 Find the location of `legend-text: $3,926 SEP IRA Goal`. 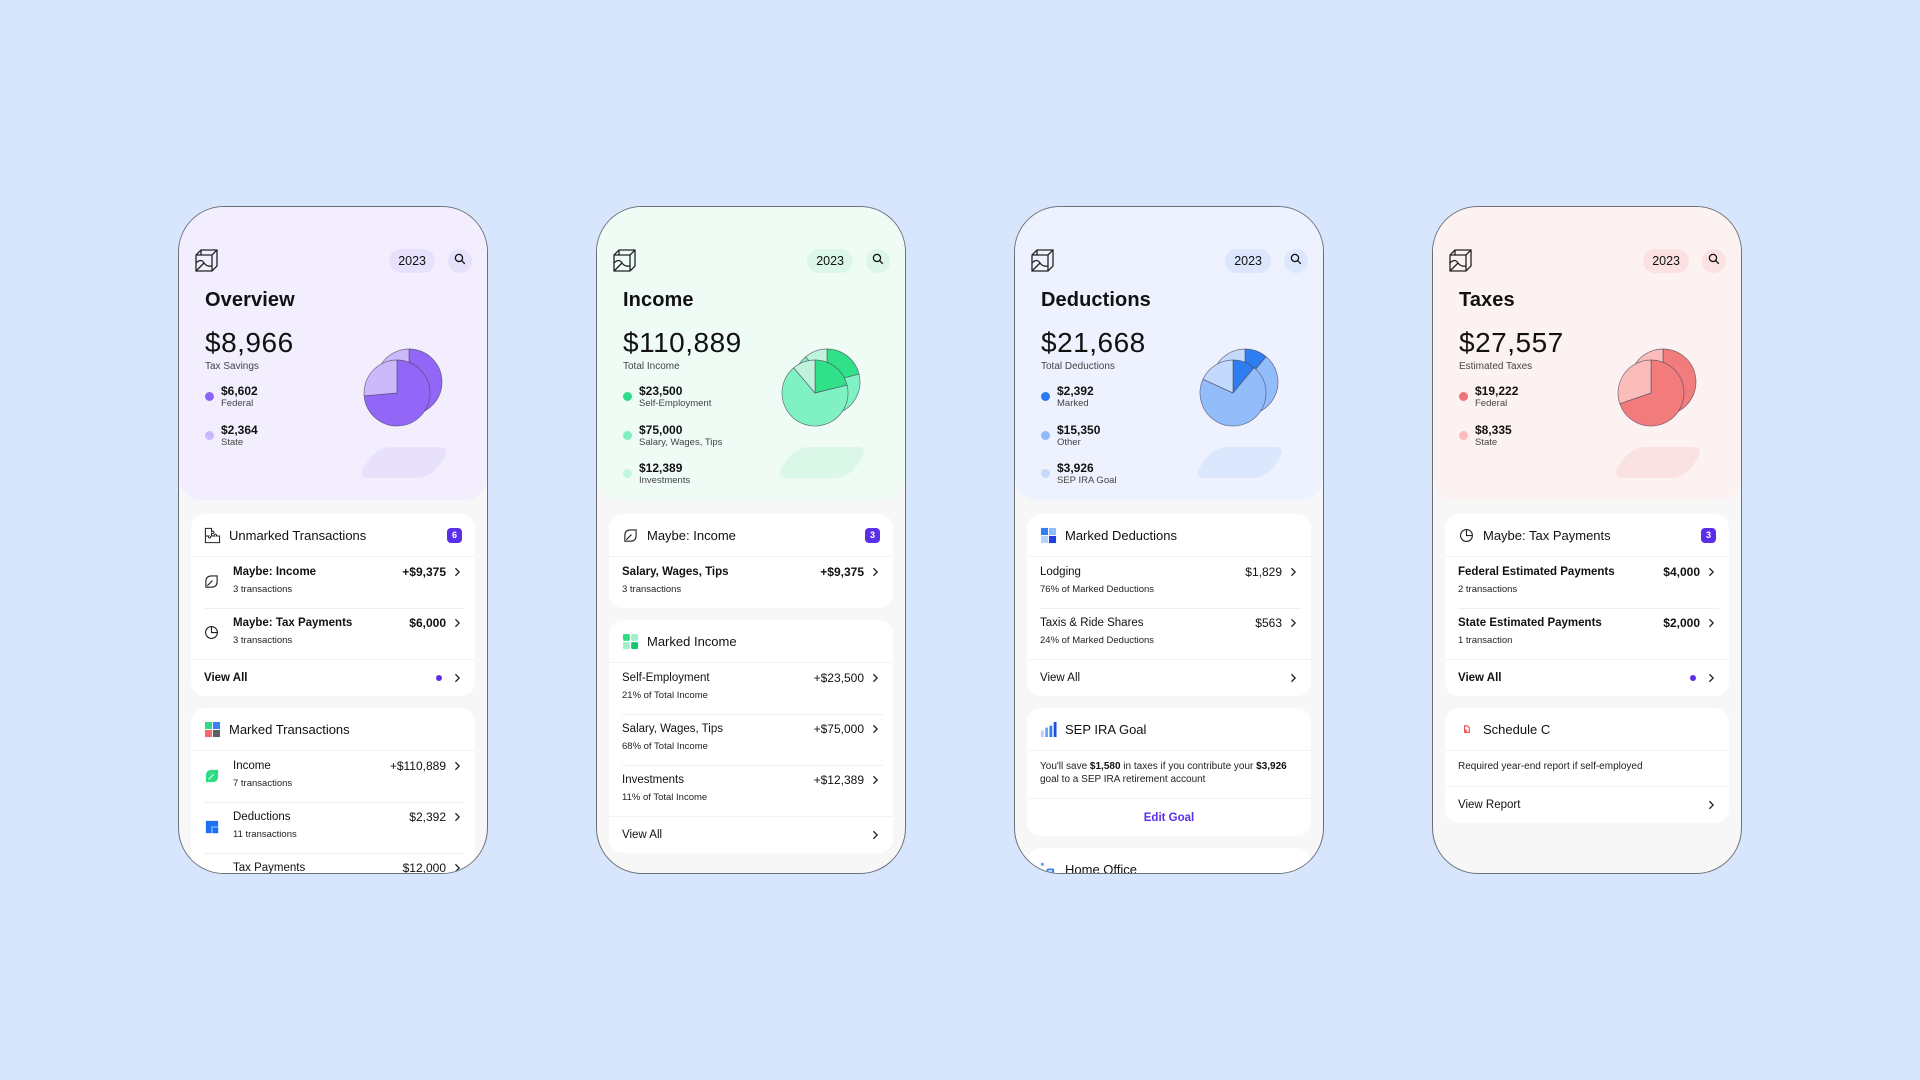

legend-text: $3,926 SEP IRA Goal is located at coordinates (1087, 474).